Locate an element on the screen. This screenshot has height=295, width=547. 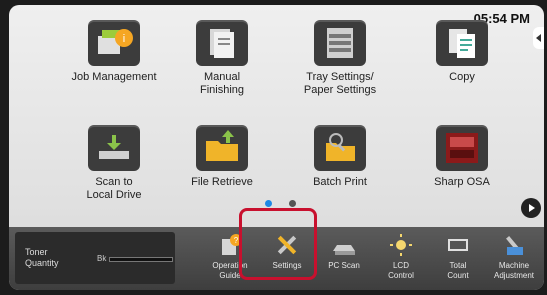
tile-tray-settings: Tray Settings/ Paper Settings is located at coordinates (340, 58).